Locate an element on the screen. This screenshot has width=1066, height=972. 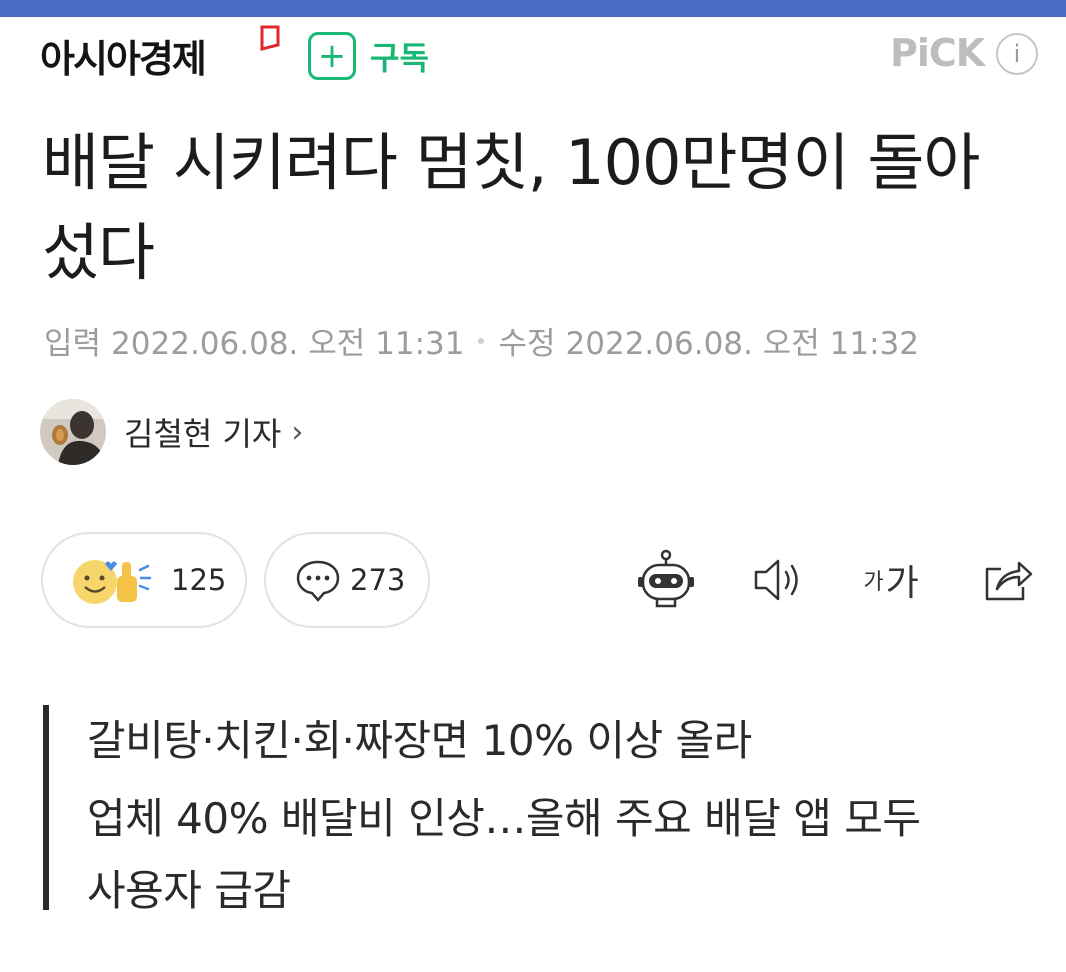
author-avatar is located at coordinates (73, 432).